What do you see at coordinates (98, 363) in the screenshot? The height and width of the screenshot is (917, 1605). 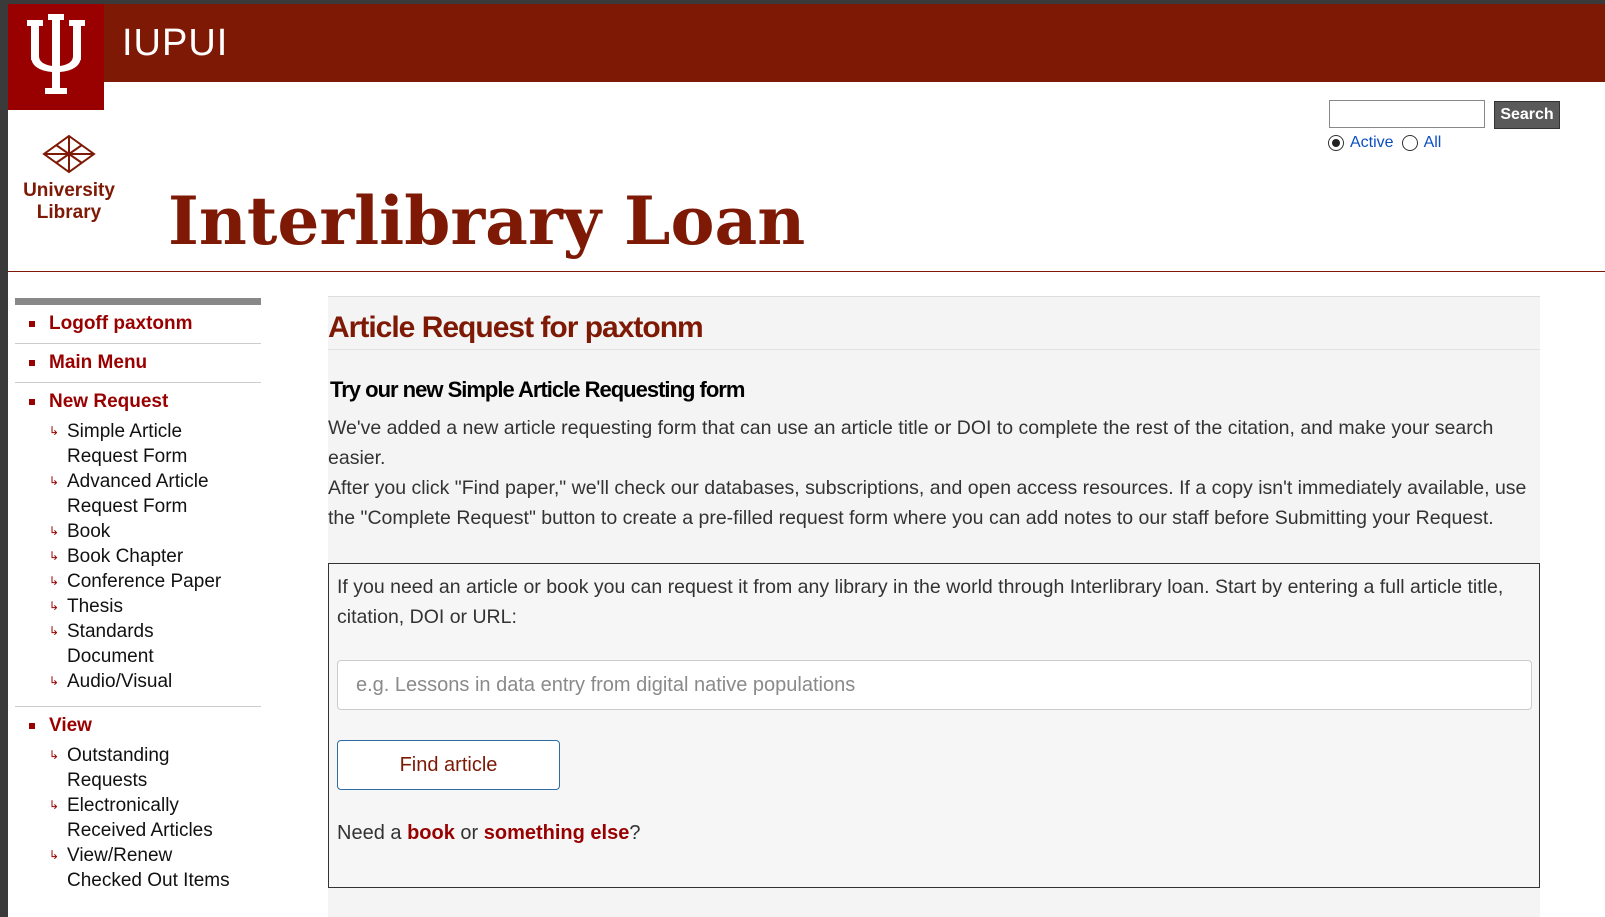 I see `sidebar-item-label: Main Menu` at bounding box center [98, 363].